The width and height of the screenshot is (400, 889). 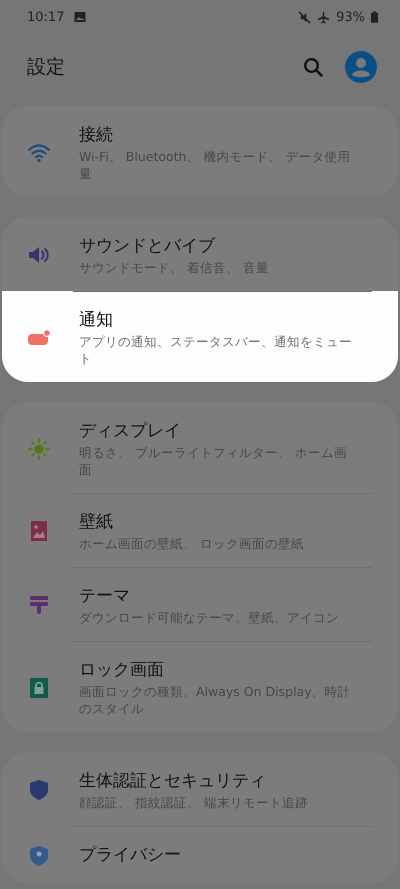 I want to click on item-subtitle: アプリの通知、ステータスバー、通知をミュート, so click(x=216, y=350).